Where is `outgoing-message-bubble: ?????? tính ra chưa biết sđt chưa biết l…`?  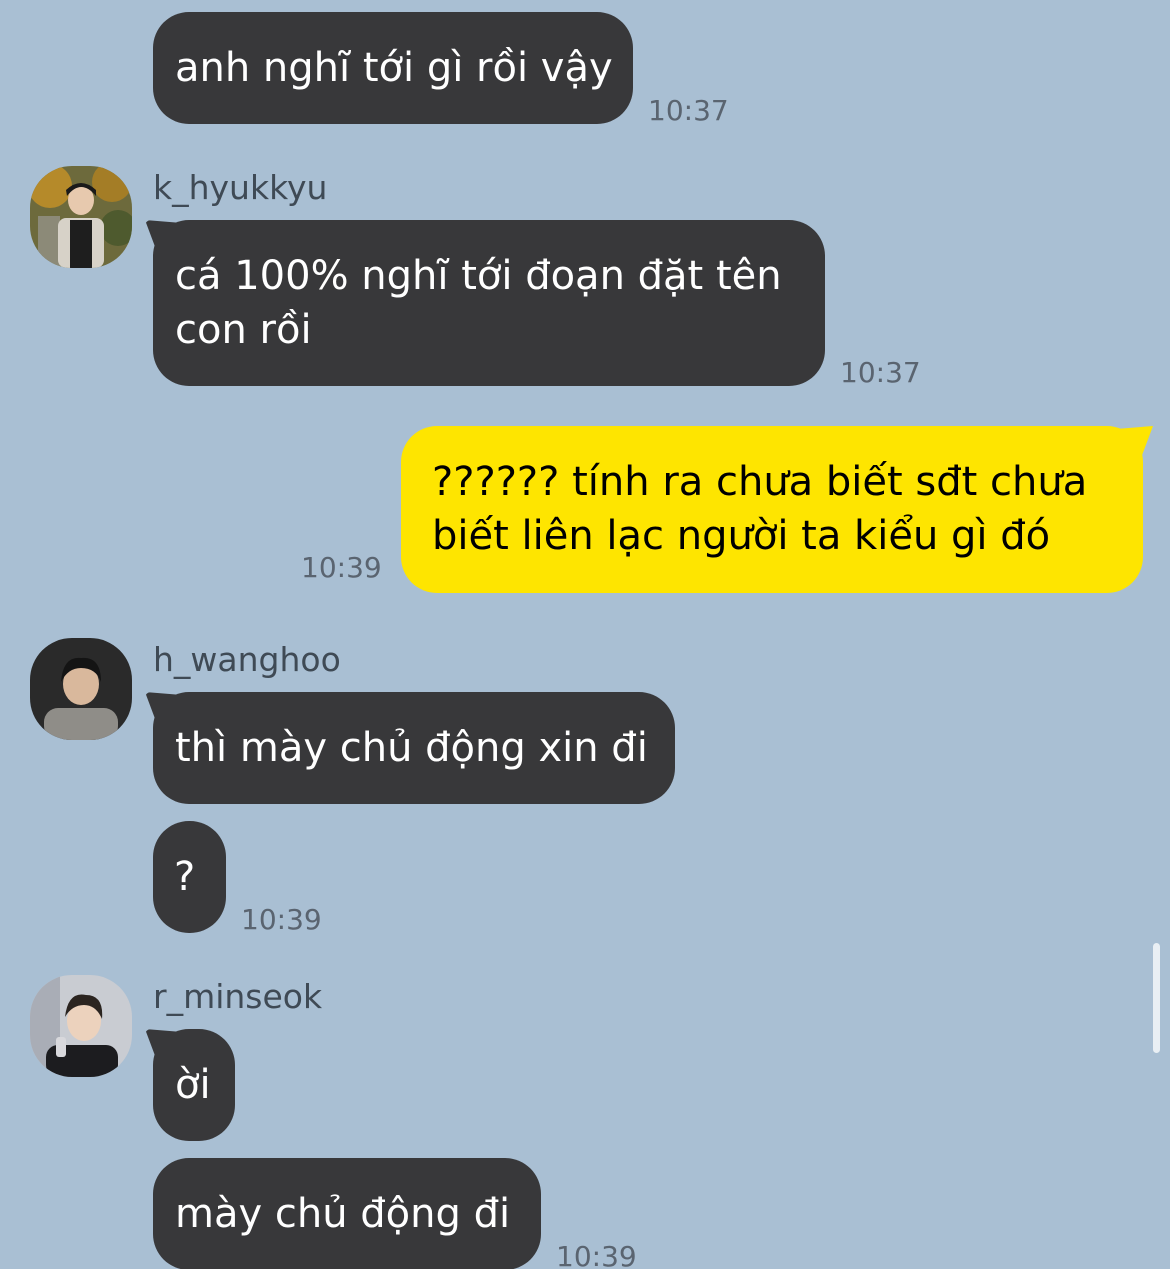 outgoing-message-bubble: ?????? tính ra chưa biết sđt chưa biết l… is located at coordinates (772, 509).